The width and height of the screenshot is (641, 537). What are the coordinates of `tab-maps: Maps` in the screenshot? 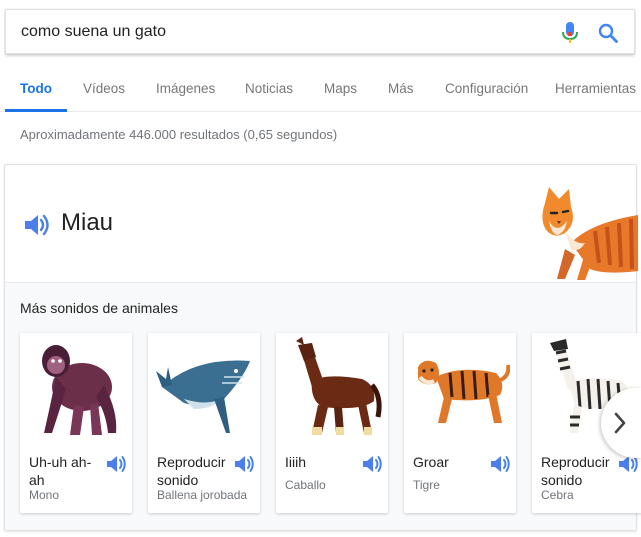 It's located at (340, 88).